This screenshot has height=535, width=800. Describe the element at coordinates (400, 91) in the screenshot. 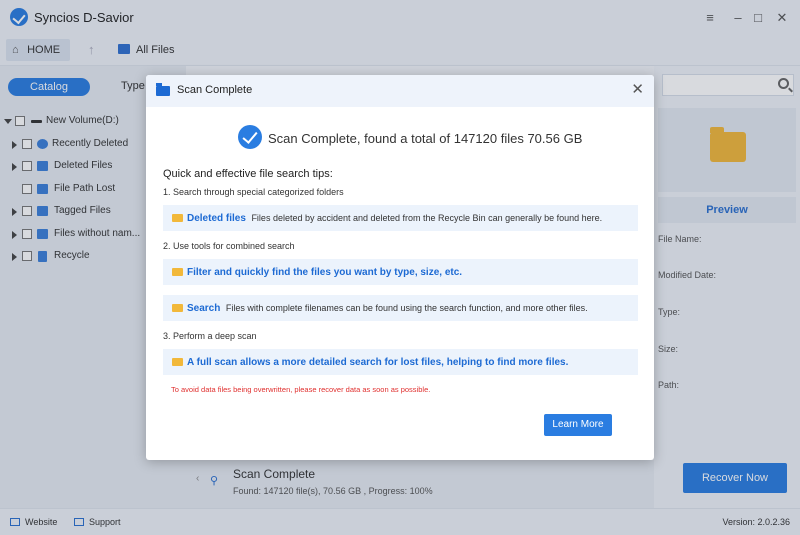

I see `dialog-header: Scan Complete ✕` at that location.